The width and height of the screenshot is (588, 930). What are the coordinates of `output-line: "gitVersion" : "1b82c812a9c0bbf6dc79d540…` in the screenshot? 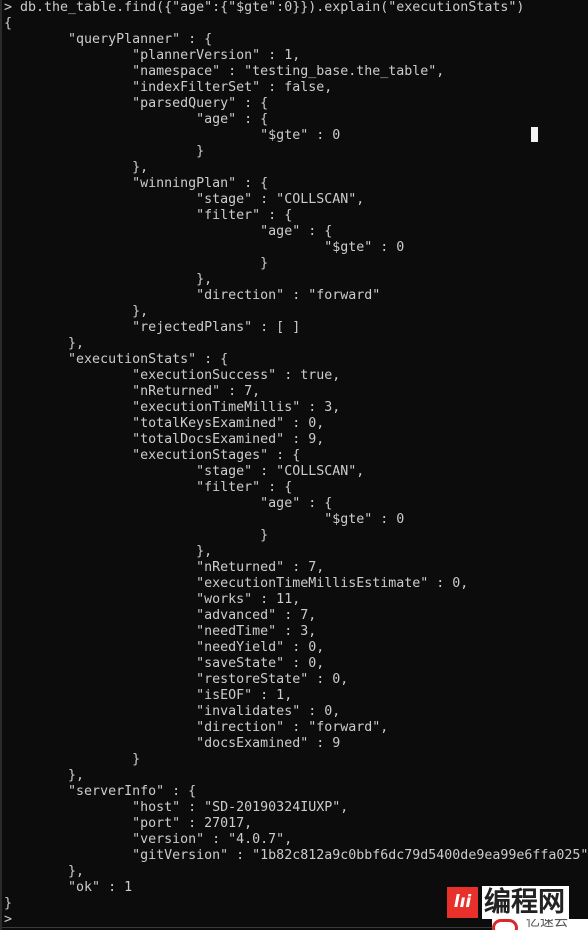 It's located at (296, 855).